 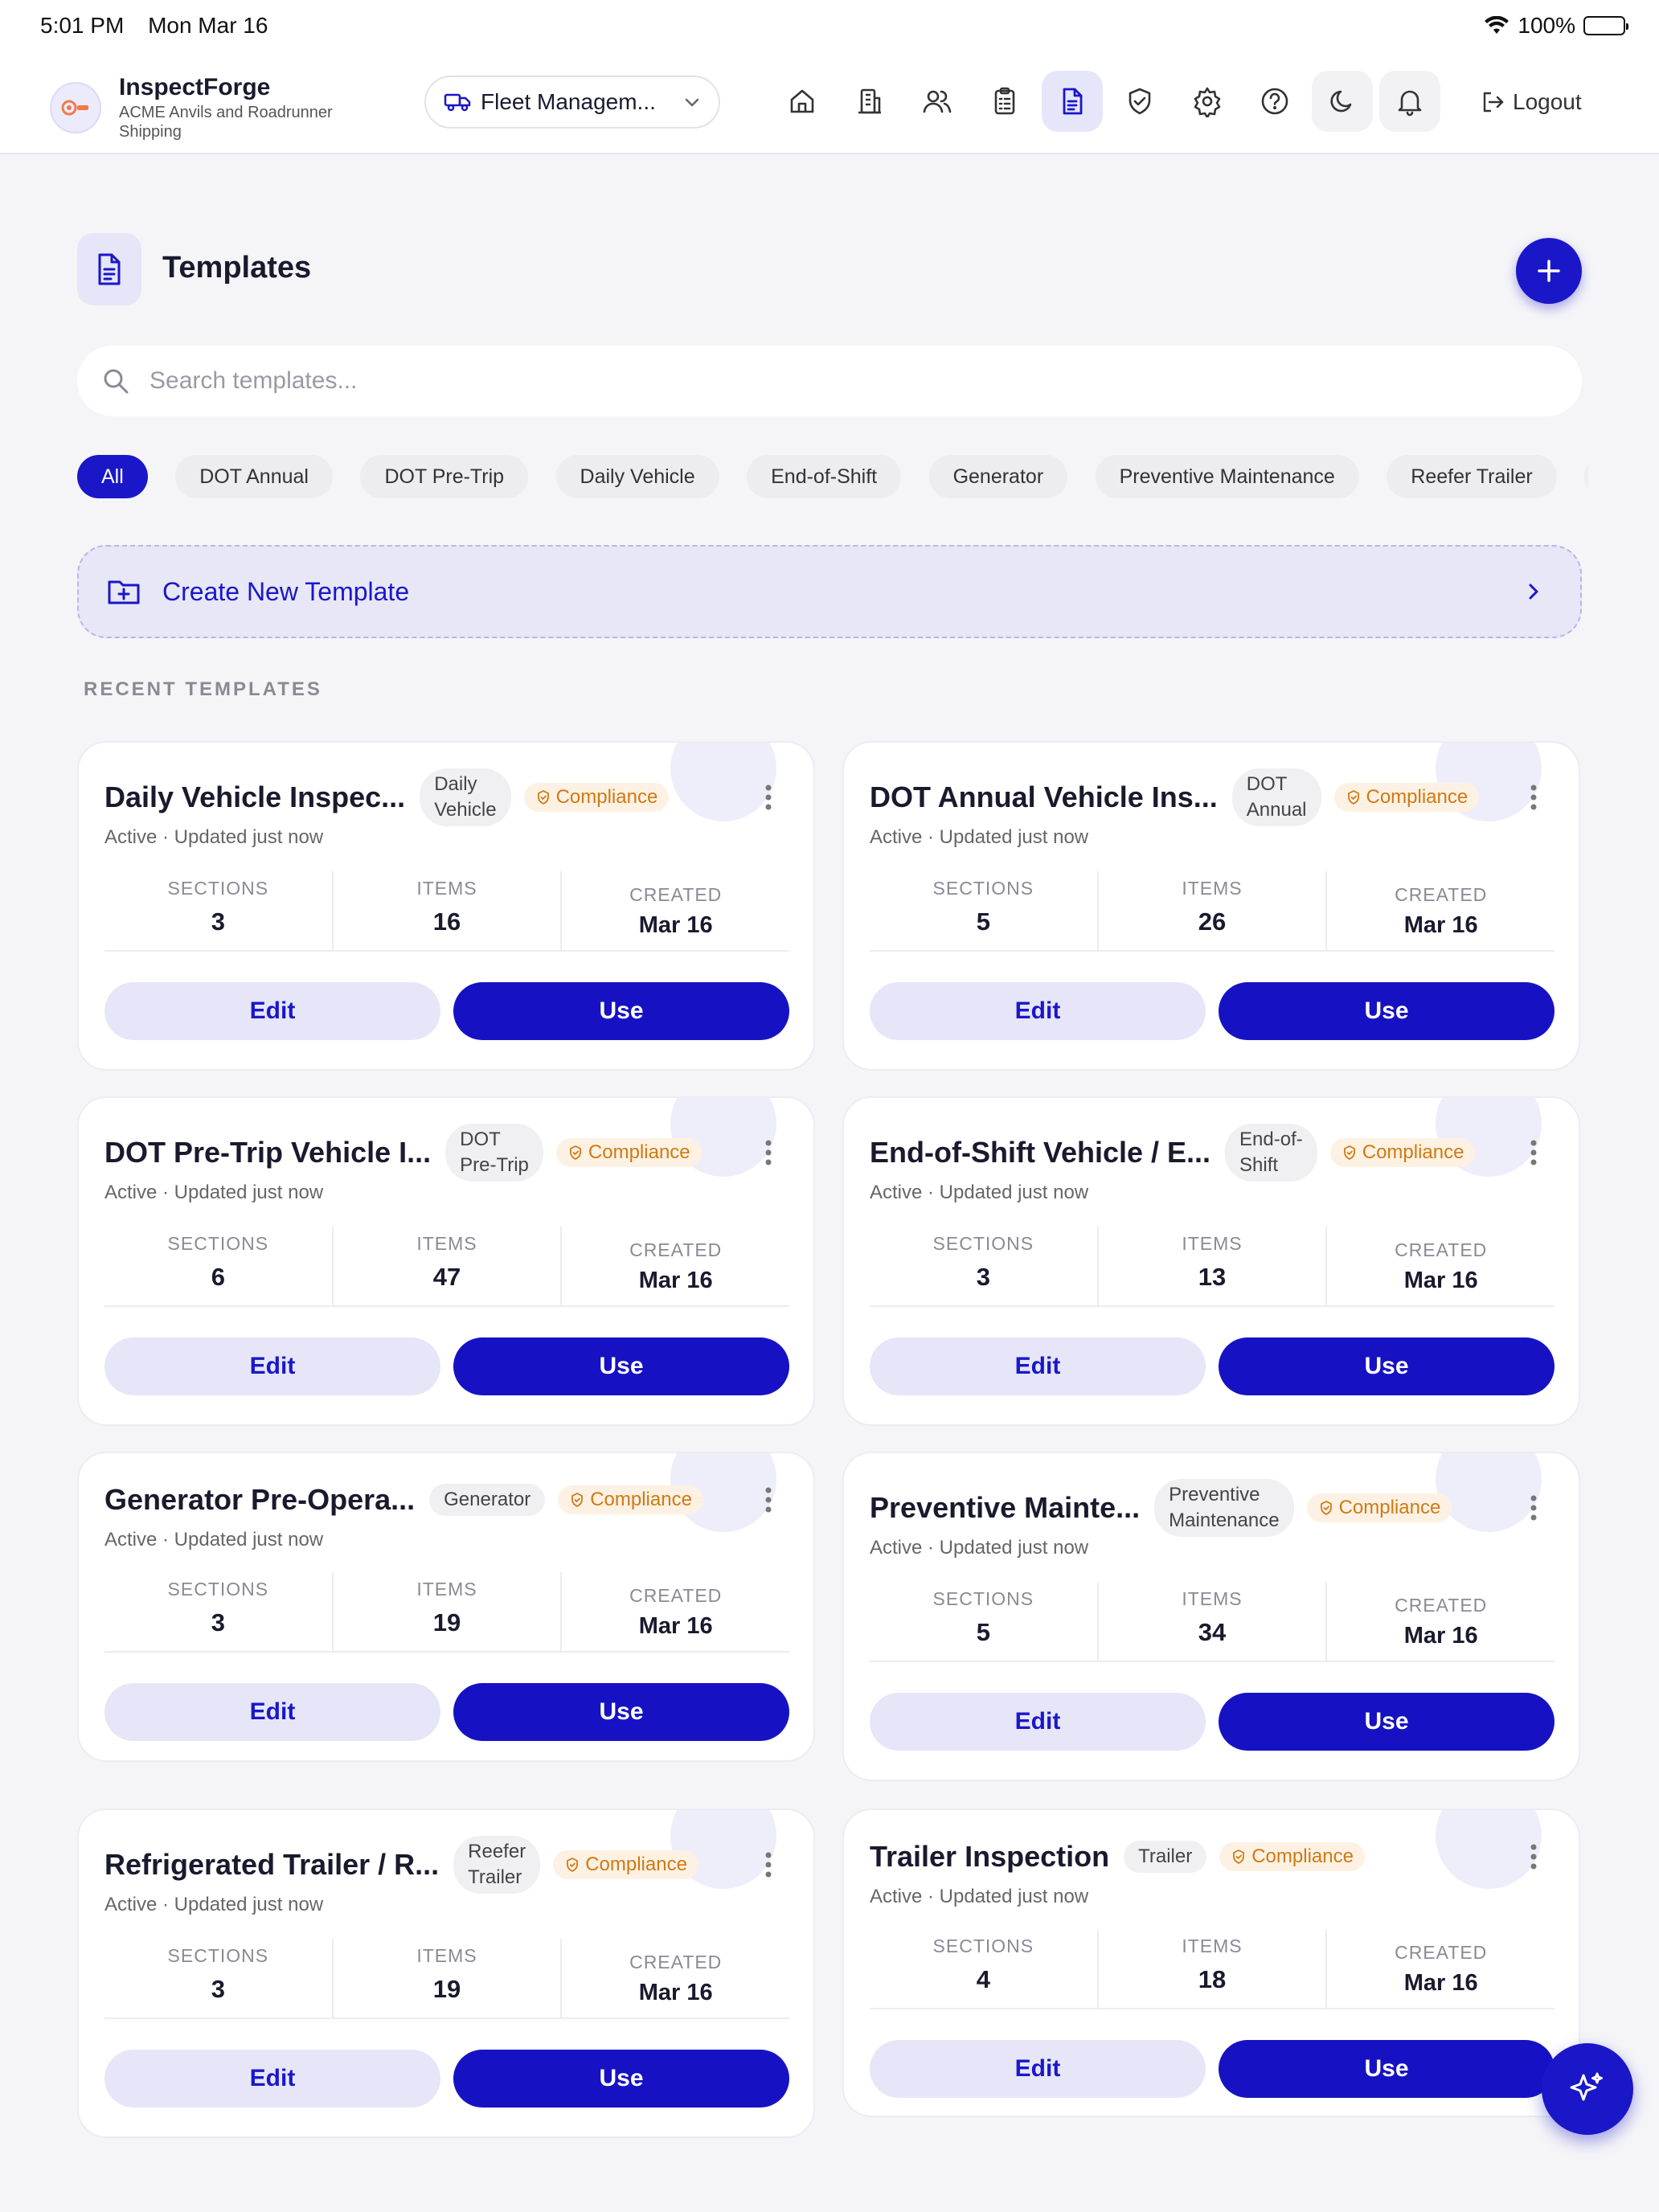 I want to click on nav-inspections-button, so click(x=1004, y=101).